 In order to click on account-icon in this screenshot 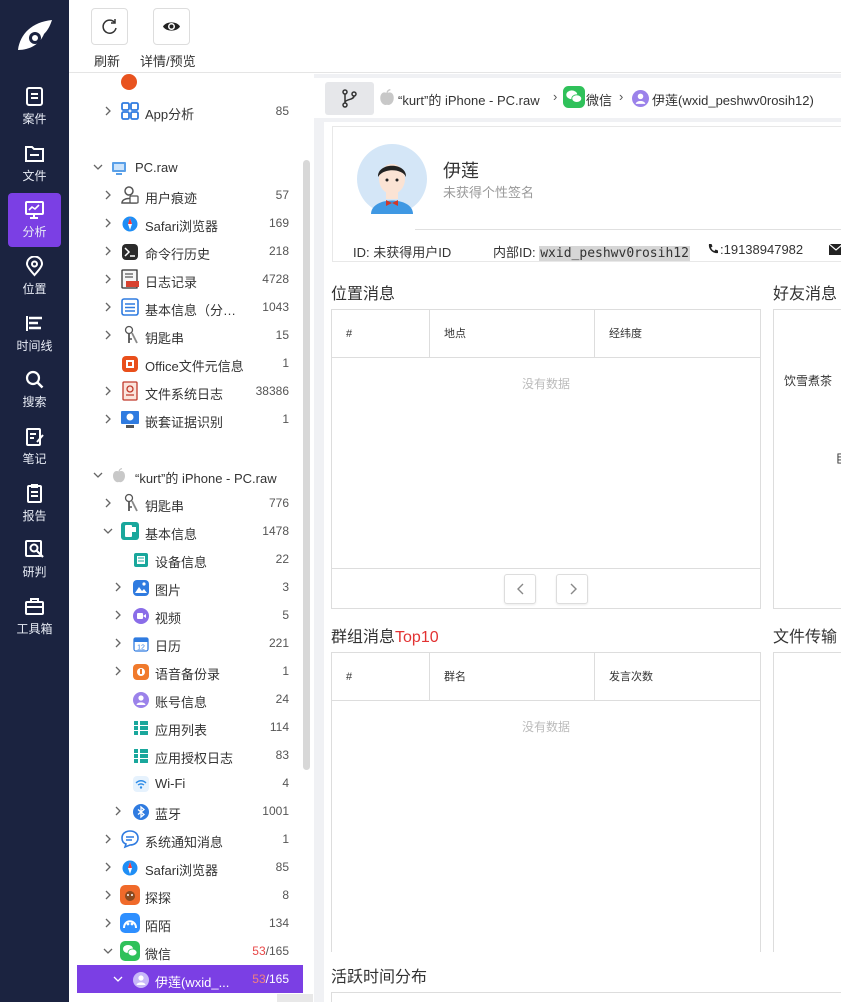, I will do `click(141, 980)`.